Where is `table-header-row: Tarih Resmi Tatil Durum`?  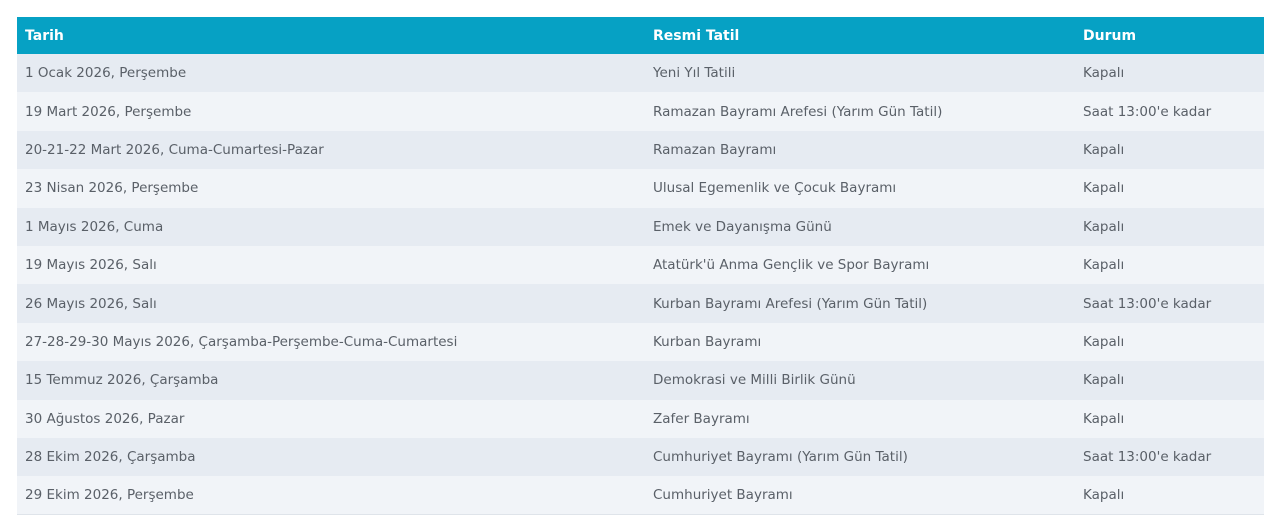 table-header-row: Tarih Resmi Tatil Durum is located at coordinates (640, 35).